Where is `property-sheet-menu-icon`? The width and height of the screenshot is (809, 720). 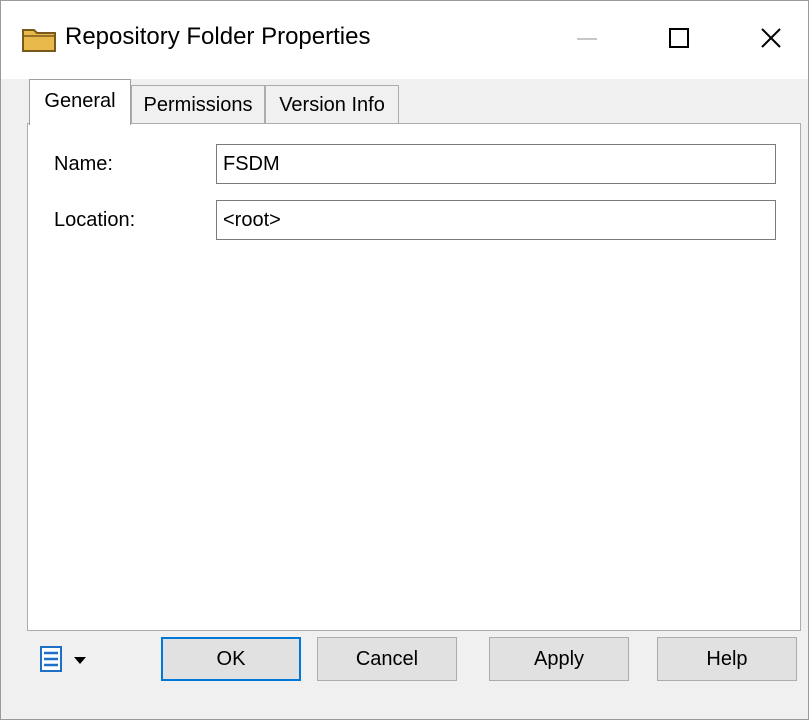
property-sheet-menu-icon is located at coordinates (51, 661).